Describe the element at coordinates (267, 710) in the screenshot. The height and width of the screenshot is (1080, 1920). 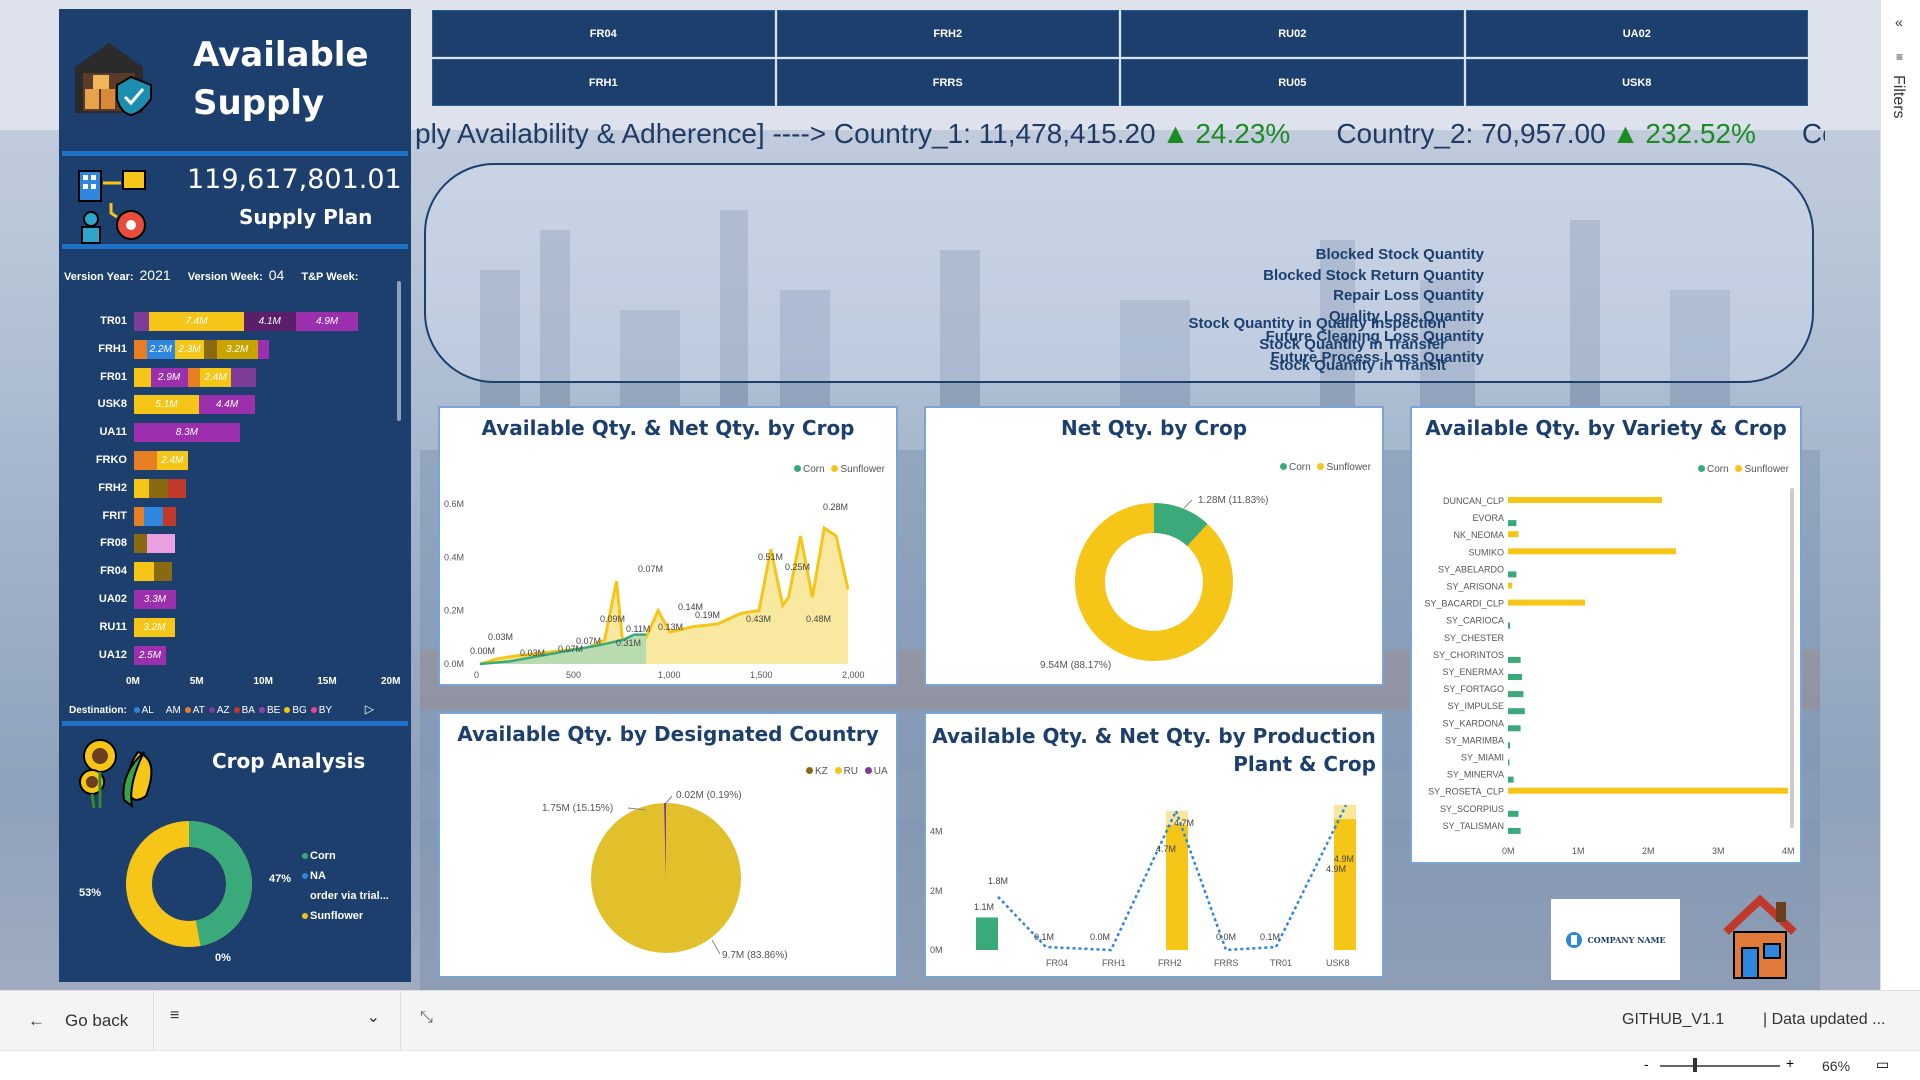
I see `legend-item-be: BE` at that location.